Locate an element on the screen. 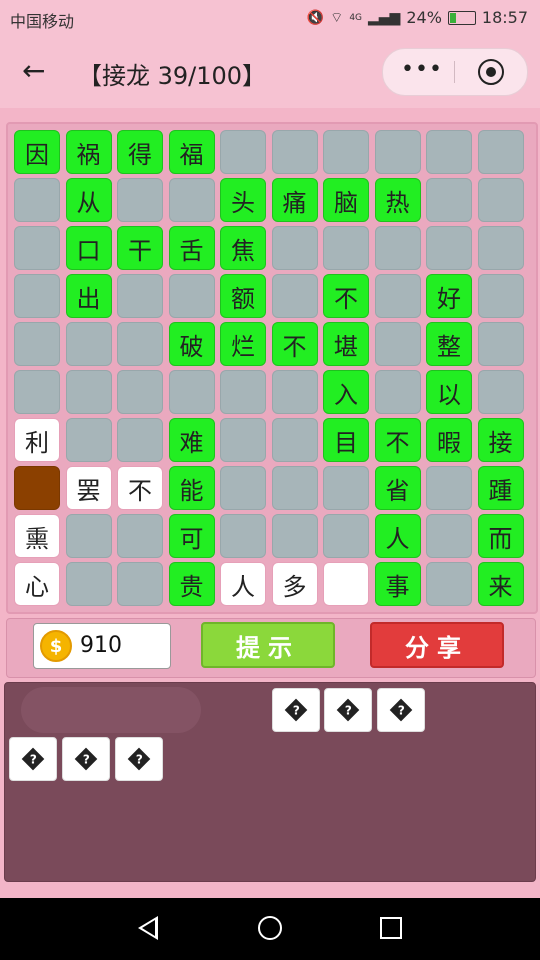 The width and height of the screenshot is (540, 960). board-cell: 多 is located at coordinates (294, 584).